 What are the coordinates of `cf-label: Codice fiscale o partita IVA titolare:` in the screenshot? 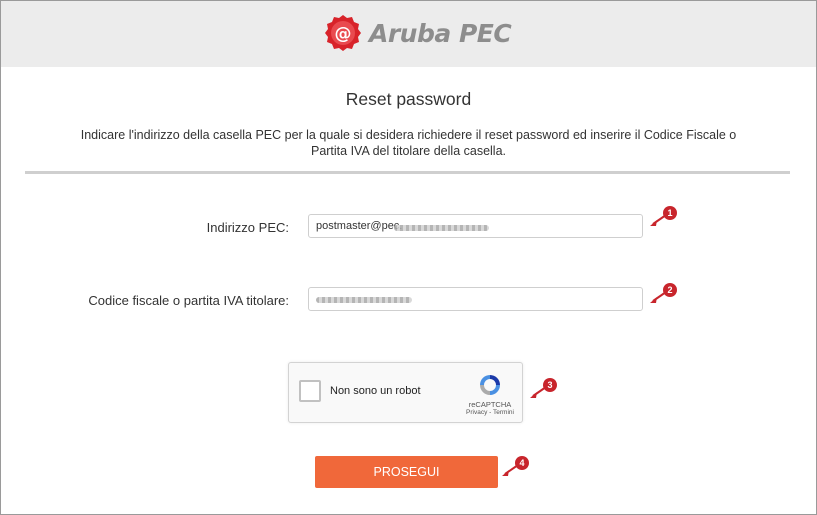 It's located at (188, 300).